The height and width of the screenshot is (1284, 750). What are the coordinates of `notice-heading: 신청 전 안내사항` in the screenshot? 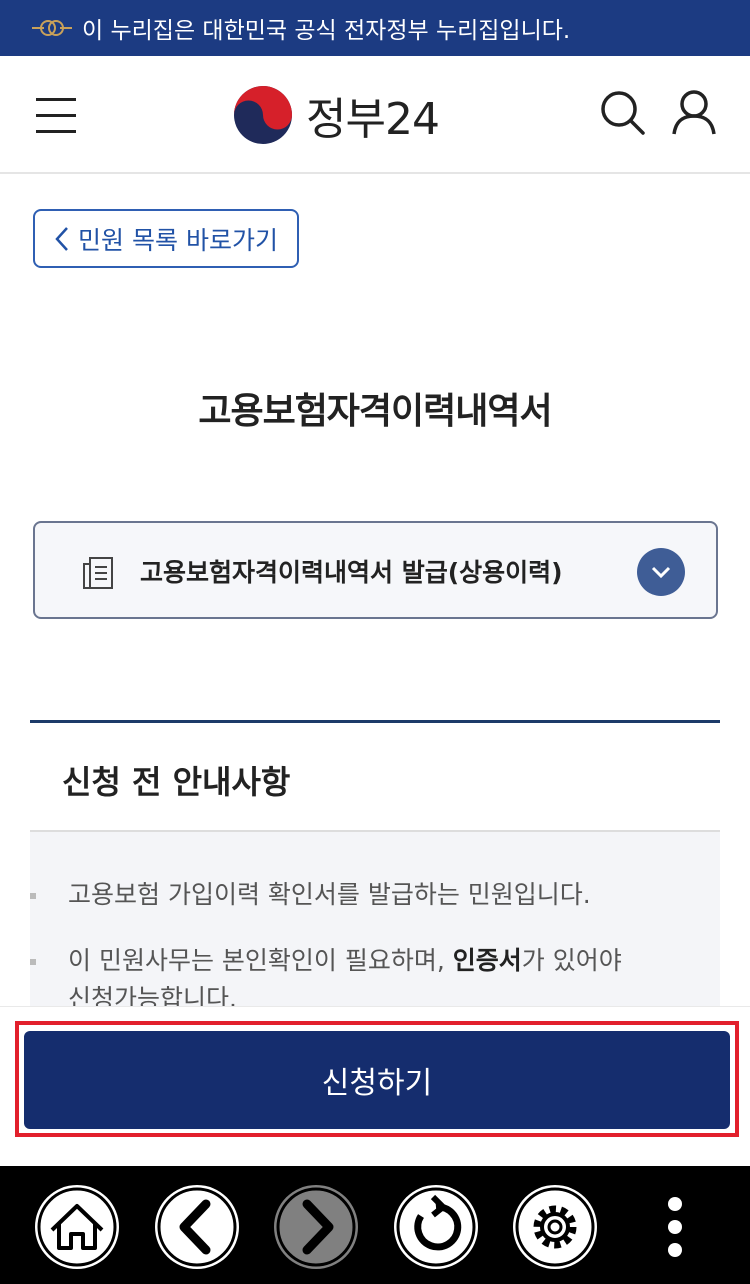 It's located at (176, 782).